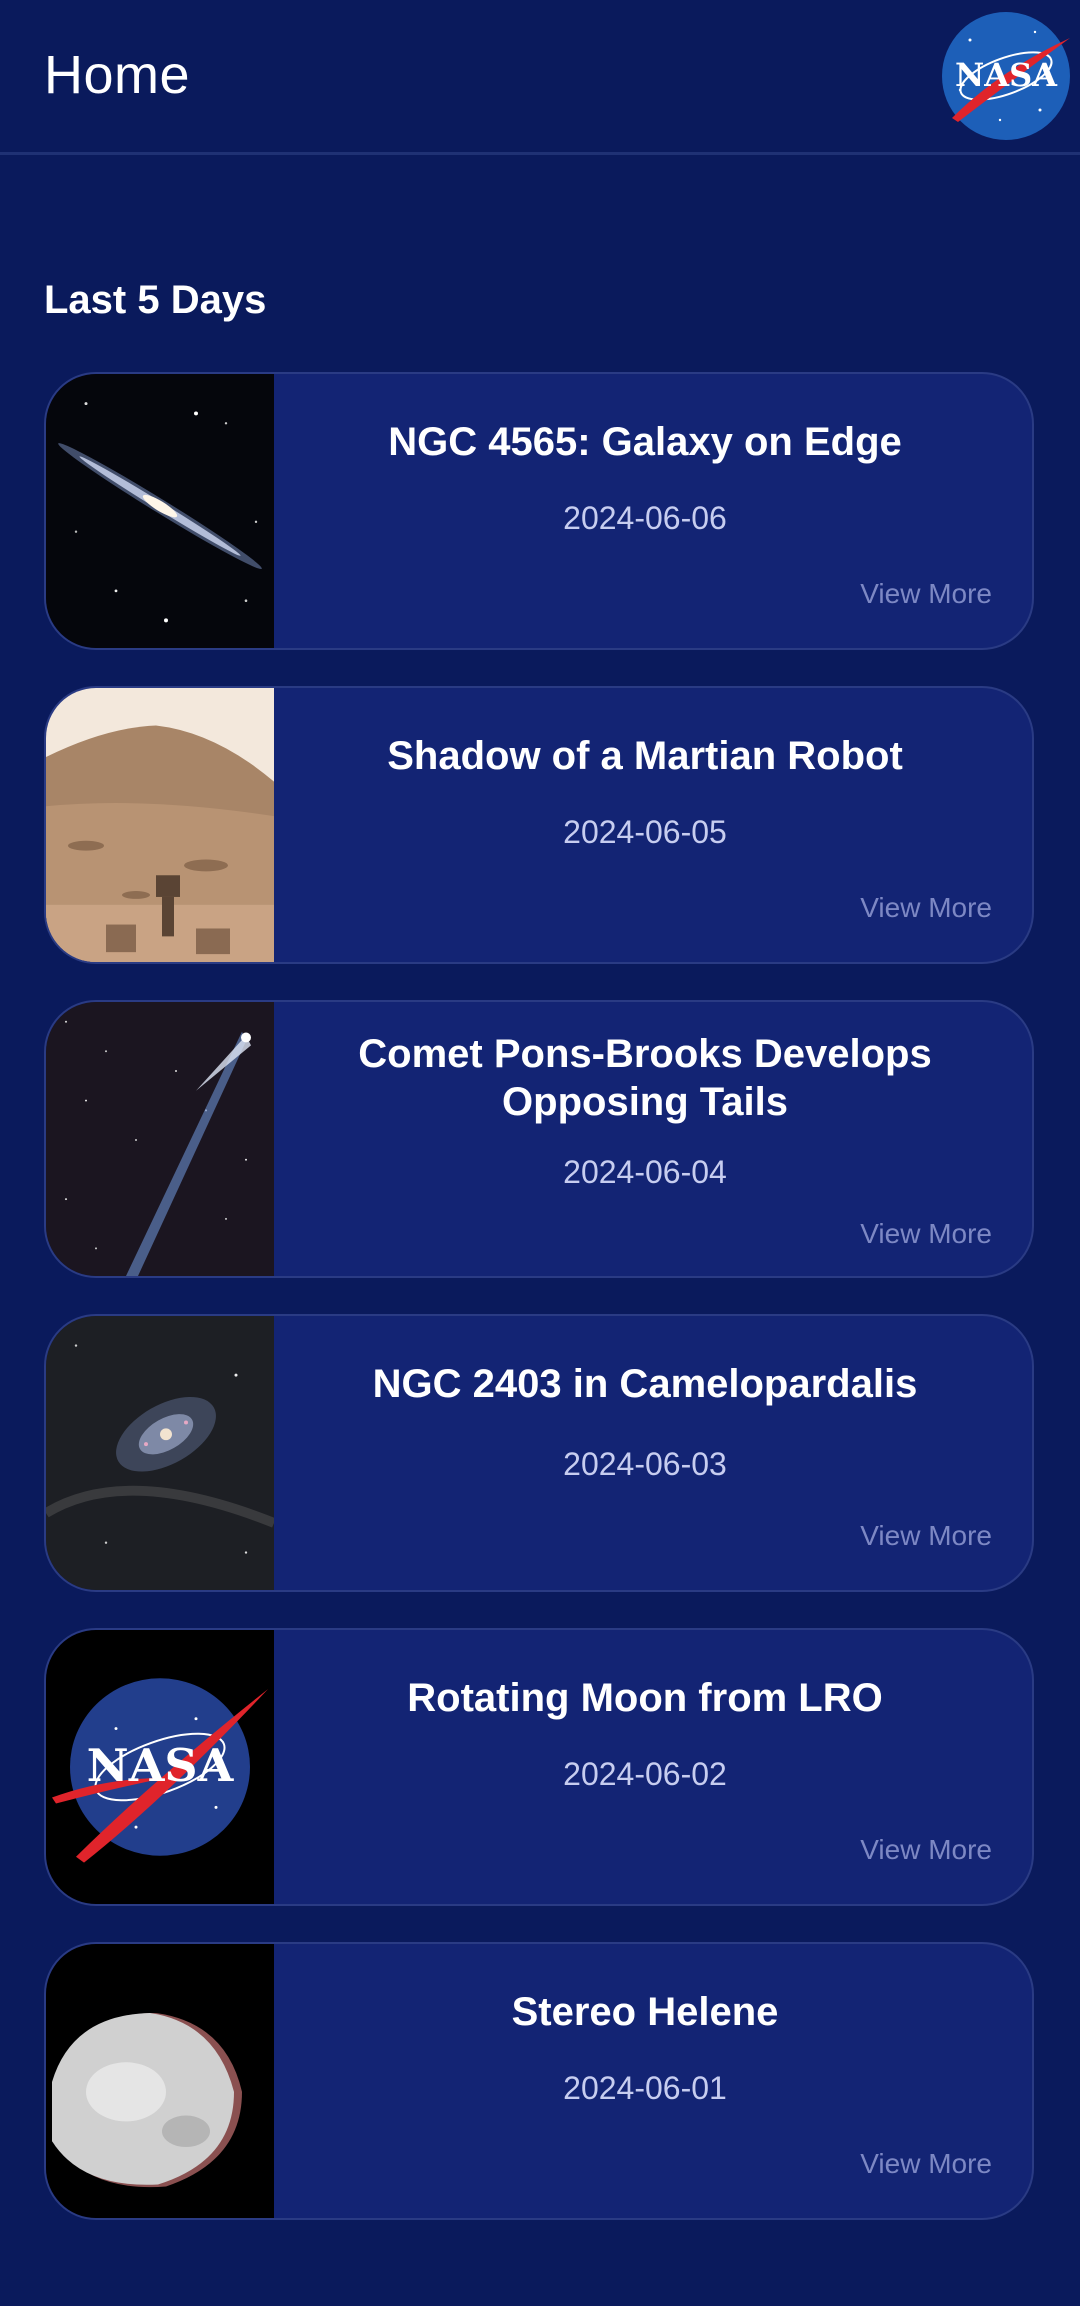 This screenshot has width=1080, height=2306. What do you see at coordinates (160, 1139) in the screenshot?
I see `comet-image` at bounding box center [160, 1139].